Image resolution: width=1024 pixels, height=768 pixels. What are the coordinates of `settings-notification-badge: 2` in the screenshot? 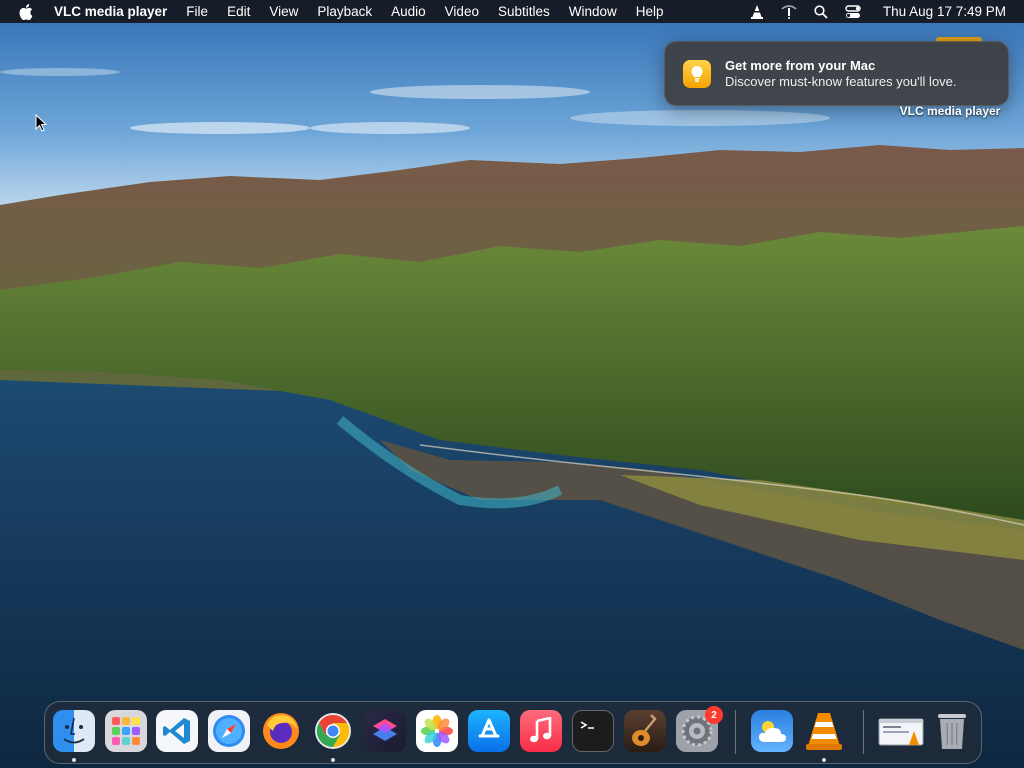 It's located at (714, 715).